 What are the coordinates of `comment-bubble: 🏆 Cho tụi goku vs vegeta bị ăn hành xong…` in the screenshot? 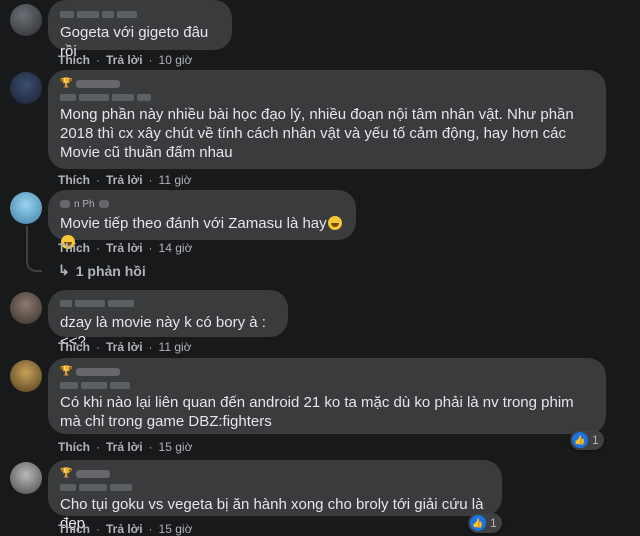 It's located at (275, 496).